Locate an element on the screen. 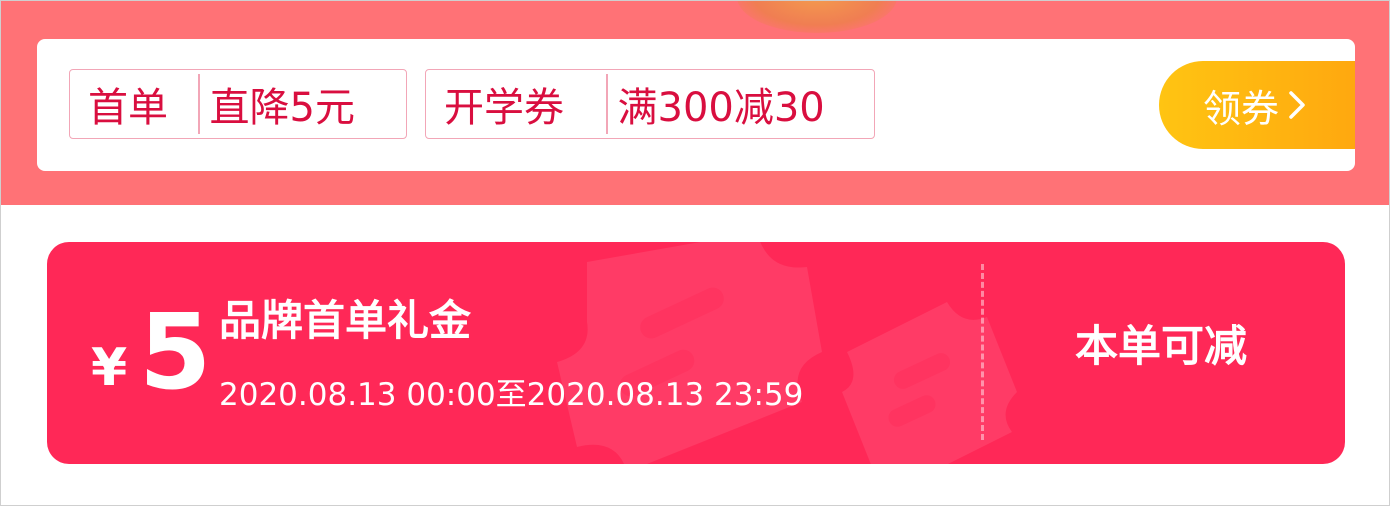 Image resolution: width=1390 pixels, height=506 pixels. product-image-peek is located at coordinates (817, 17).